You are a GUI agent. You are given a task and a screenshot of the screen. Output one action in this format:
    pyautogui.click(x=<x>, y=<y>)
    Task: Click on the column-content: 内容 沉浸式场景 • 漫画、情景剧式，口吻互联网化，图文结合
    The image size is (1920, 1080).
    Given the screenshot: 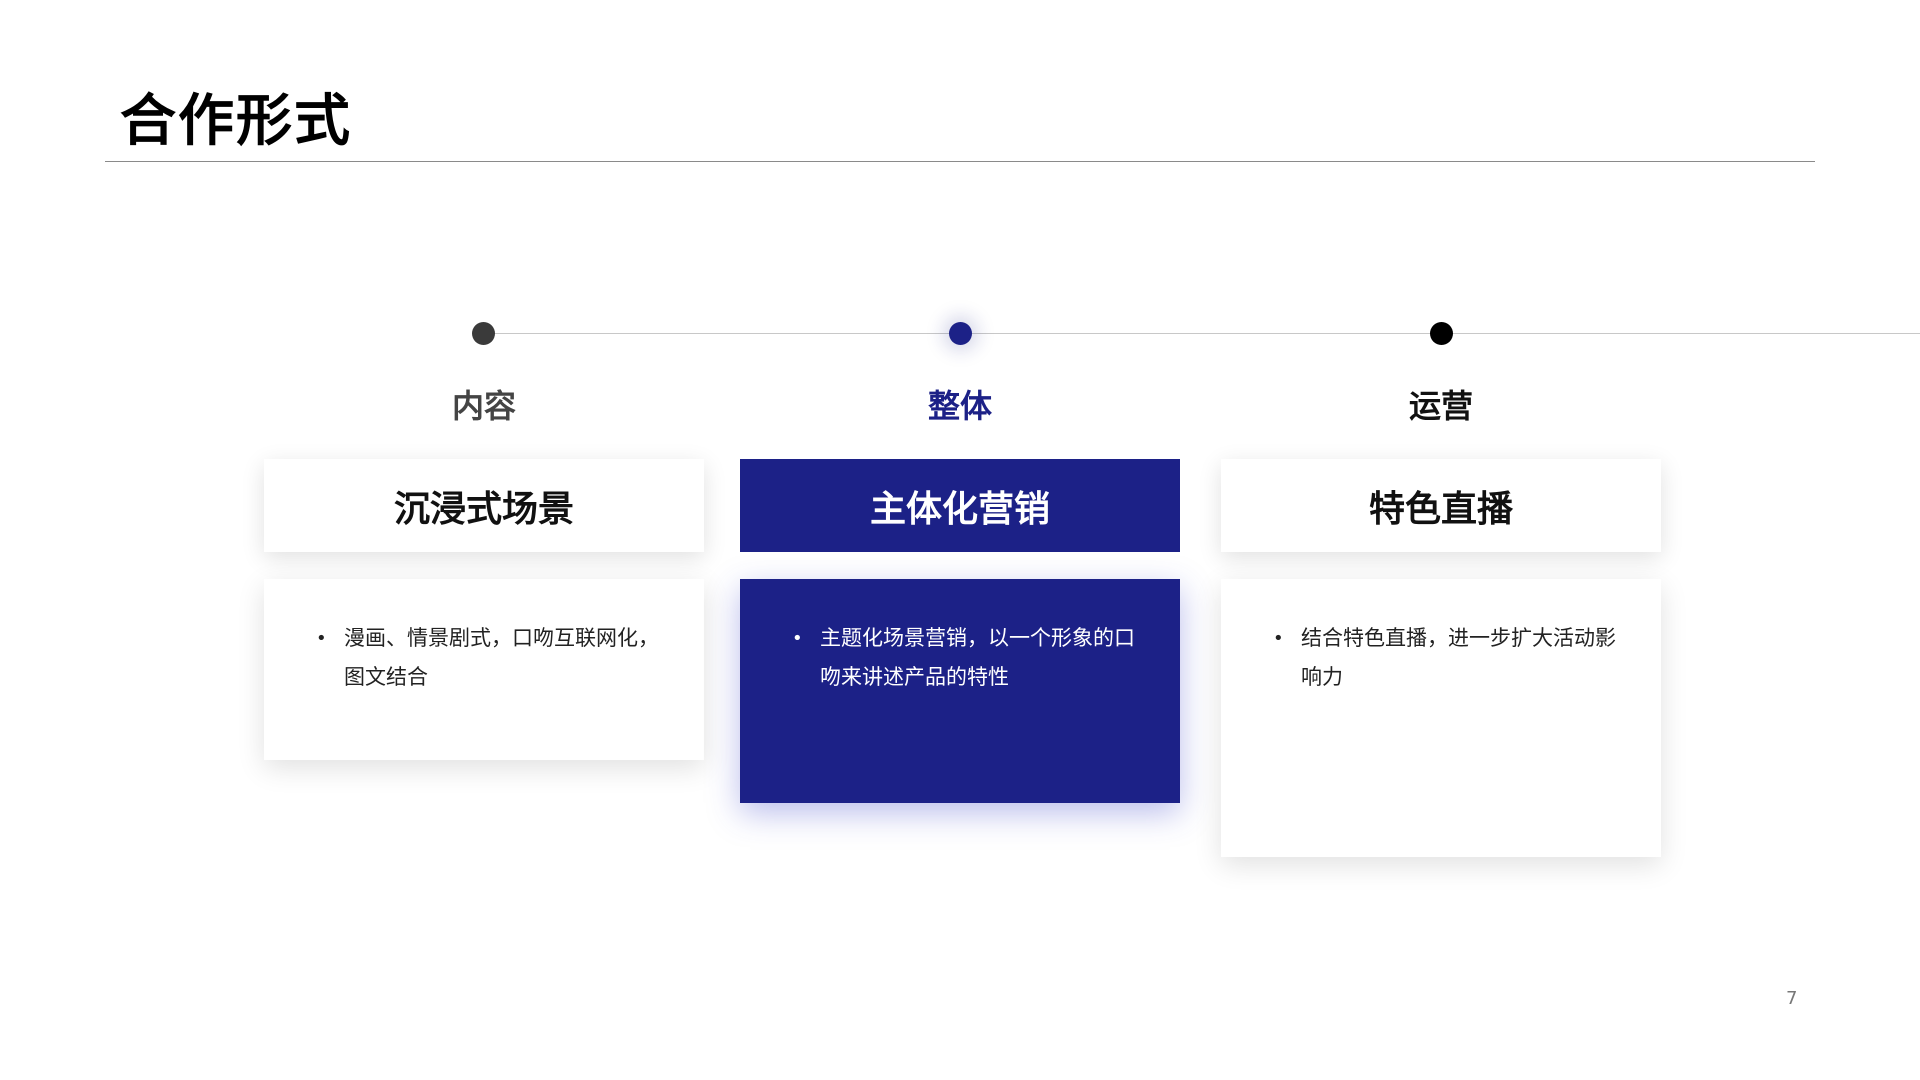 What is the action you would take?
    pyautogui.click(x=484, y=570)
    